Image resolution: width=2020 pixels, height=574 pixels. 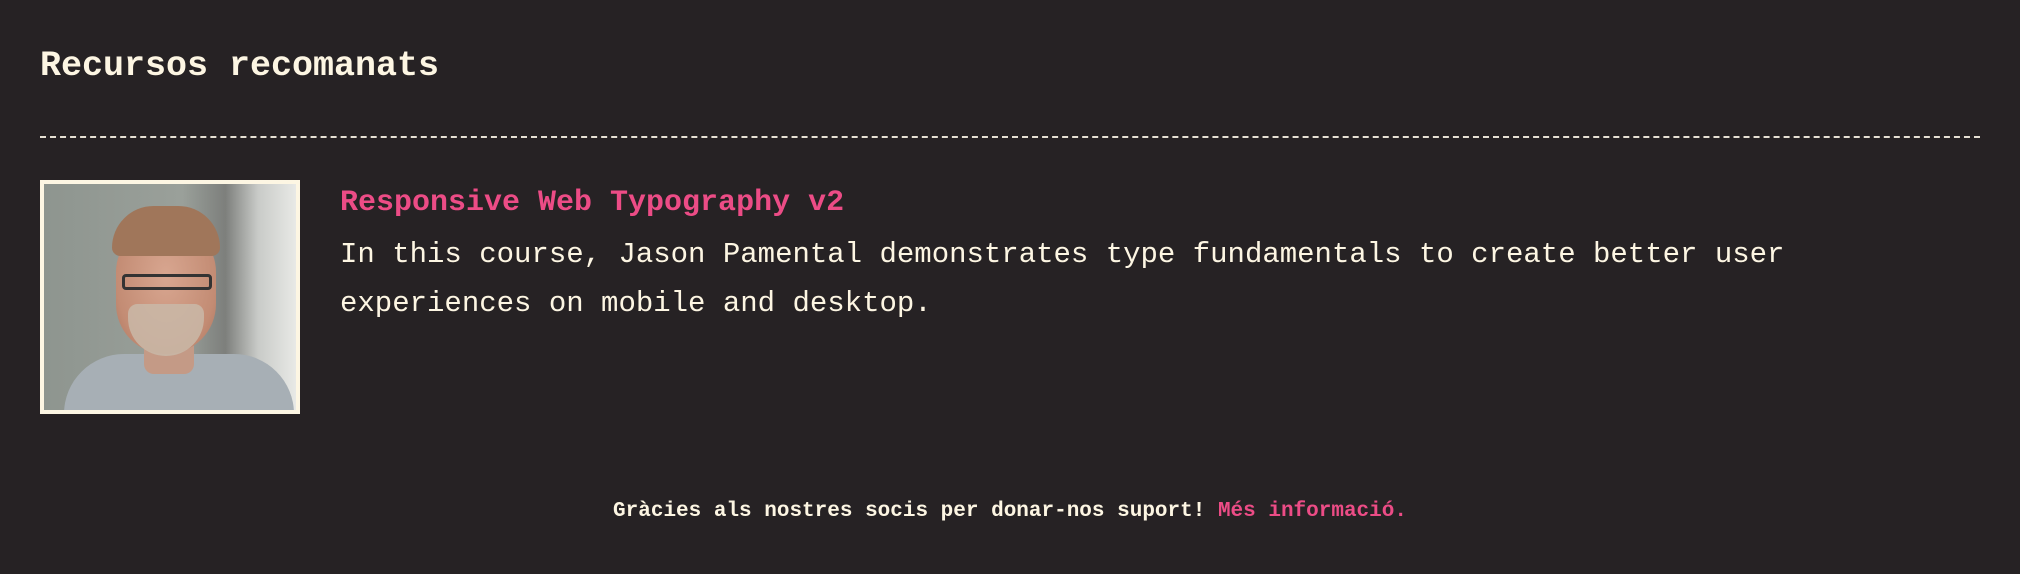 What do you see at coordinates (240, 66) in the screenshot?
I see `section-heading: Recursos recomanats` at bounding box center [240, 66].